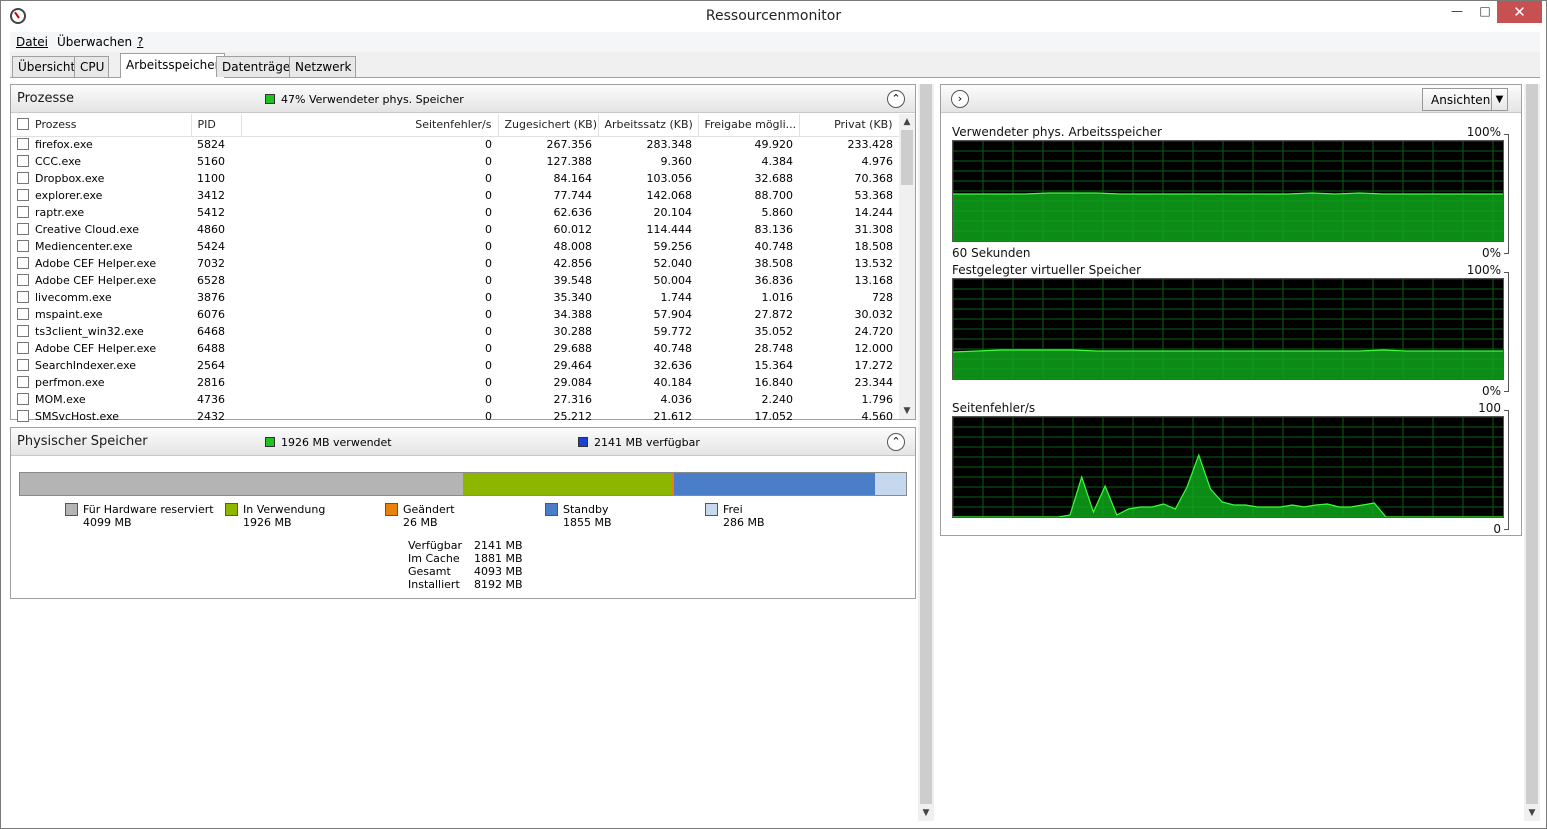 Image resolution: width=1547 pixels, height=829 pixels. I want to click on tab-uebersicht: Übersicht, so click(46, 66).